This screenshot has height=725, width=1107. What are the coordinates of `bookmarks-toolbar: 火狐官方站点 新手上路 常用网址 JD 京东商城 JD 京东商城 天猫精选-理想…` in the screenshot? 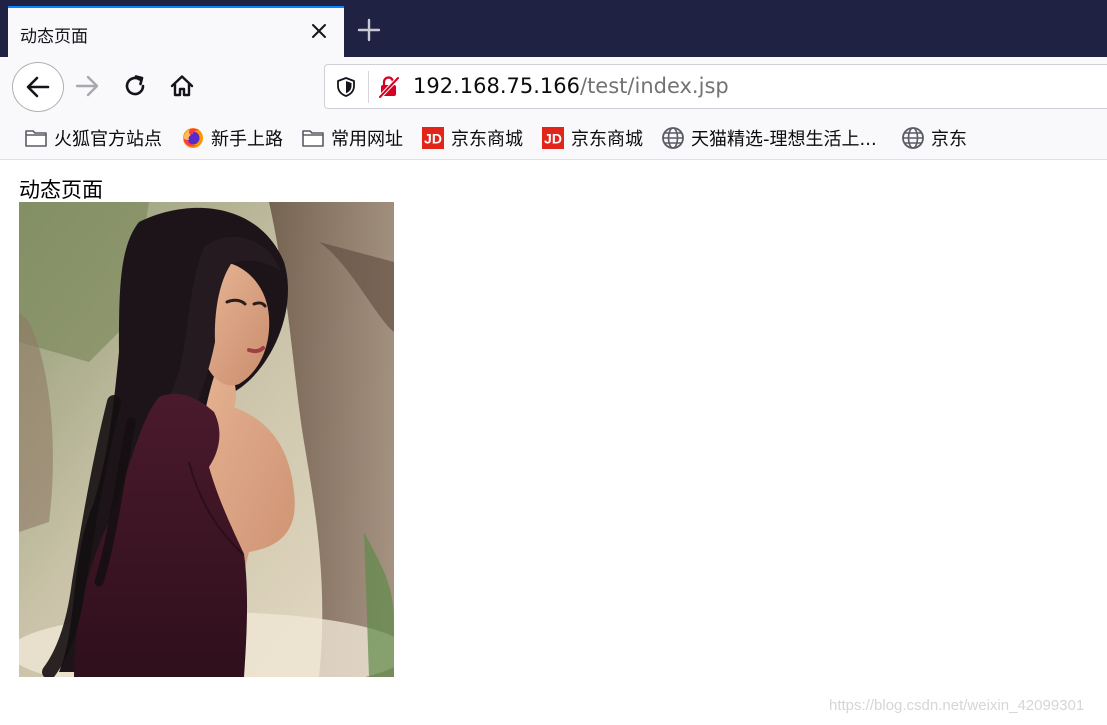 It's located at (553, 137).